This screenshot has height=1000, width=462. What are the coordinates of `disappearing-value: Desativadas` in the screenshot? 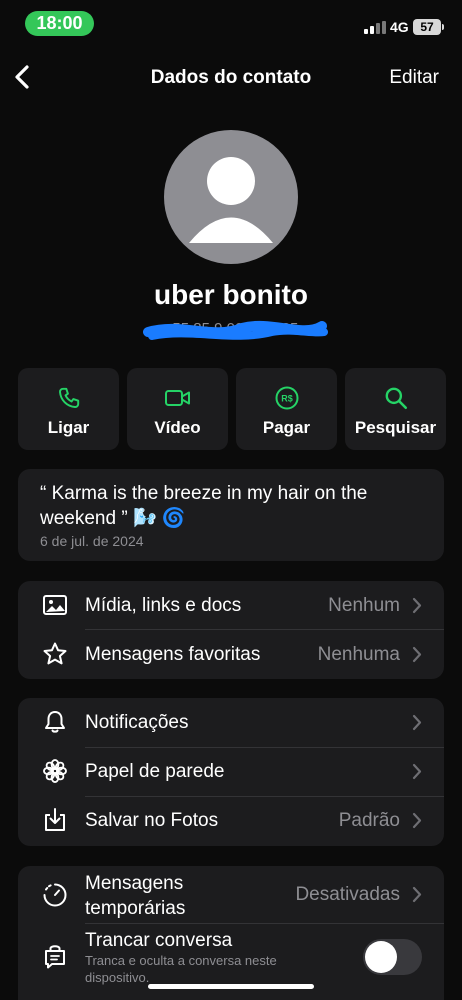 It's located at (347, 894).